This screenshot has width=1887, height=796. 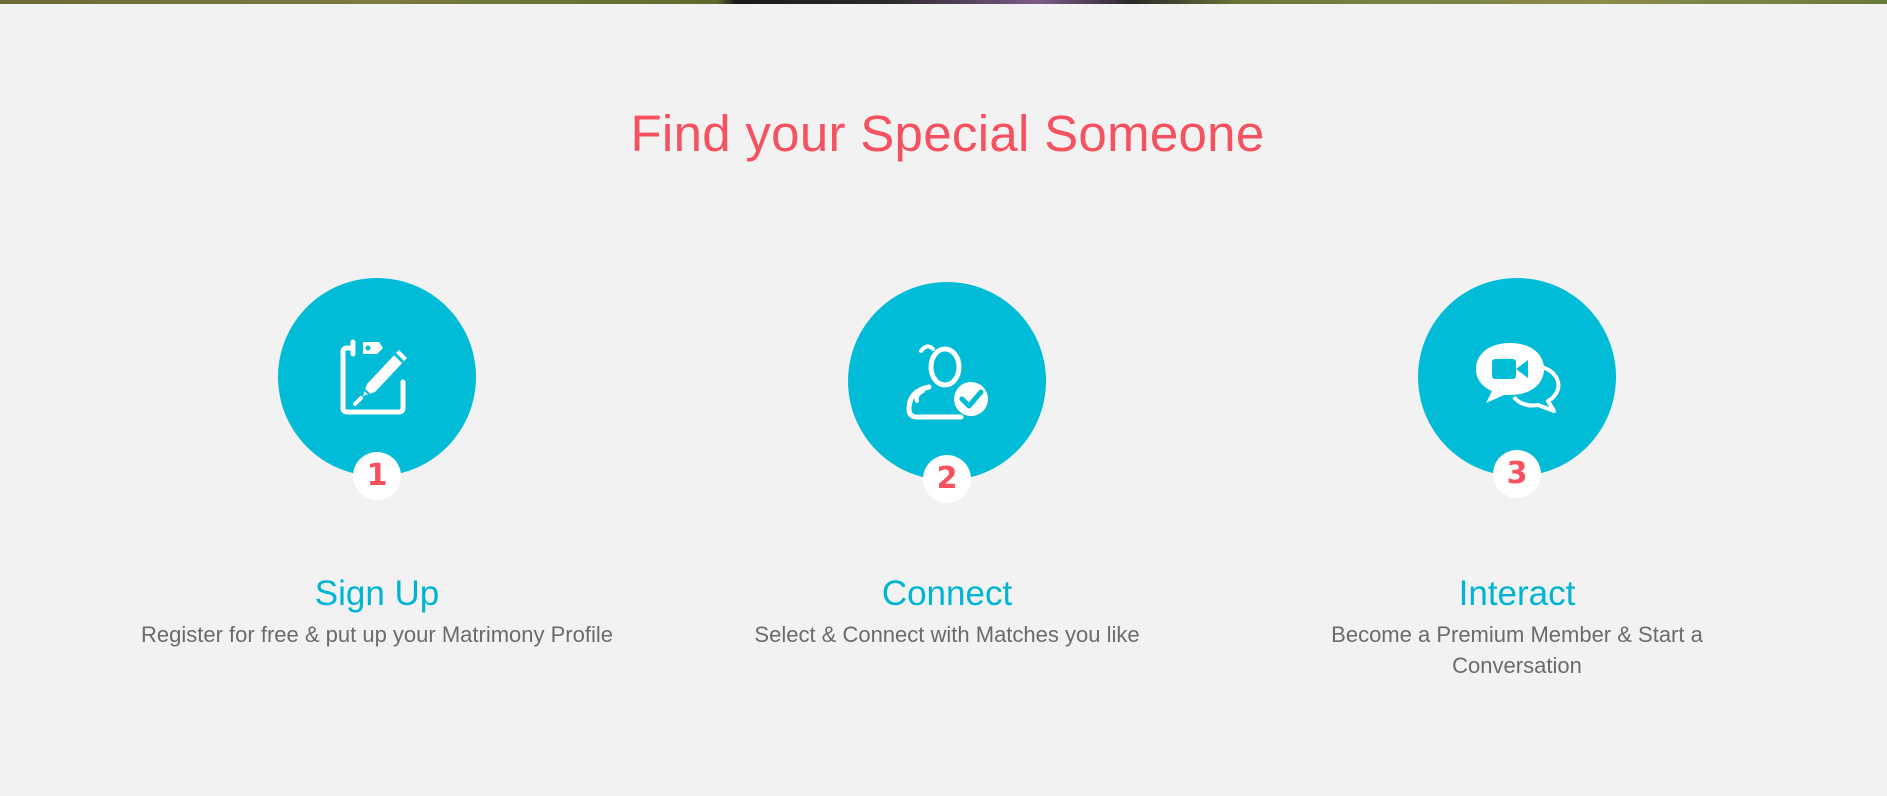 I want to click on step-title: Interact, so click(x=1517, y=593).